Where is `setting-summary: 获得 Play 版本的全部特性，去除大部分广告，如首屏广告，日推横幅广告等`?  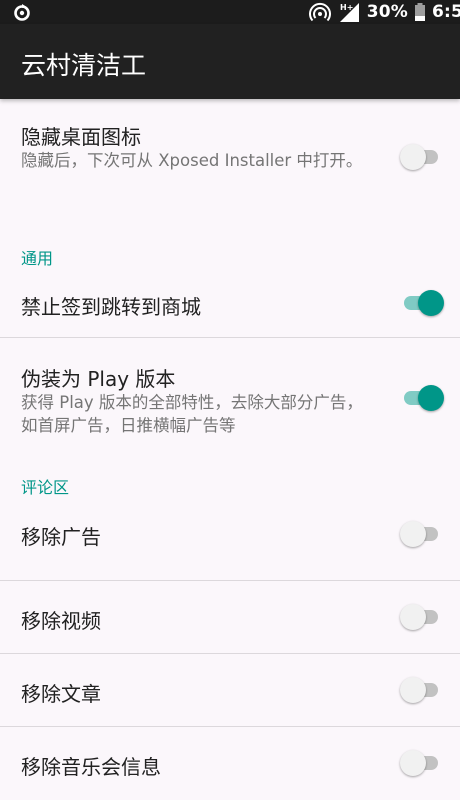
setting-summary: 获得 Play 版本的全部特性，去除大部分广告，如首屏广告，日推横幅广告等 is located at coordinates (192, 414).